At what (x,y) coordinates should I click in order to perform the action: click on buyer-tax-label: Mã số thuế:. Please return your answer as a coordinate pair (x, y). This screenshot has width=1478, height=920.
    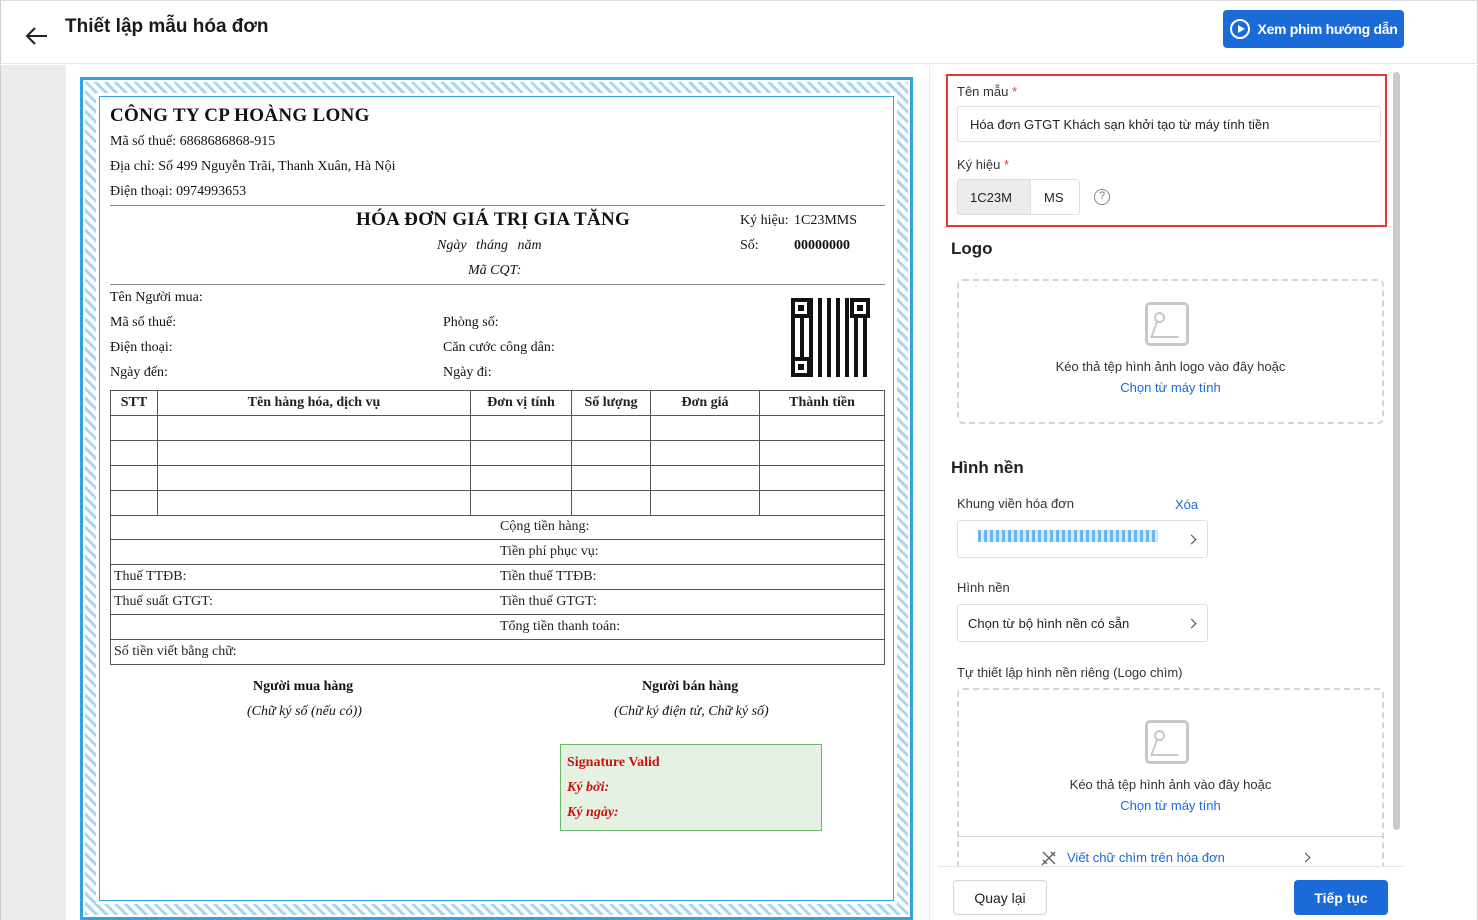
    Looking at the image, I should click on (143, 322).